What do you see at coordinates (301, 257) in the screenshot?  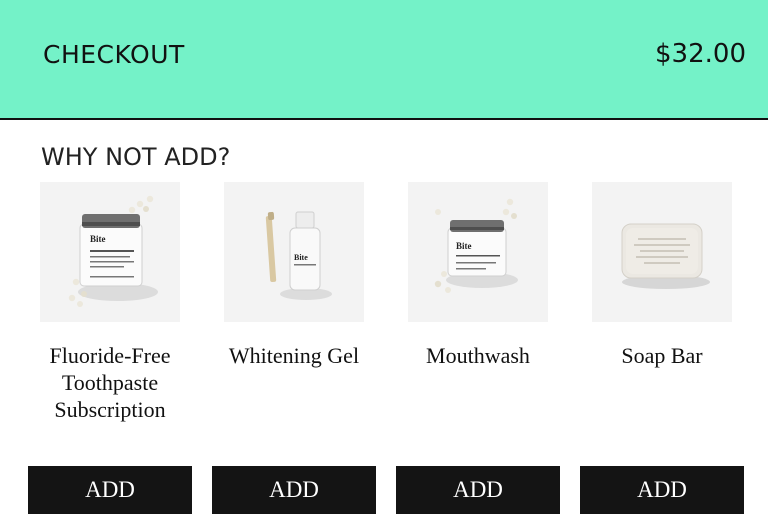 I see `bottle-brand-label: Bite` at bounding box center [301, 257].